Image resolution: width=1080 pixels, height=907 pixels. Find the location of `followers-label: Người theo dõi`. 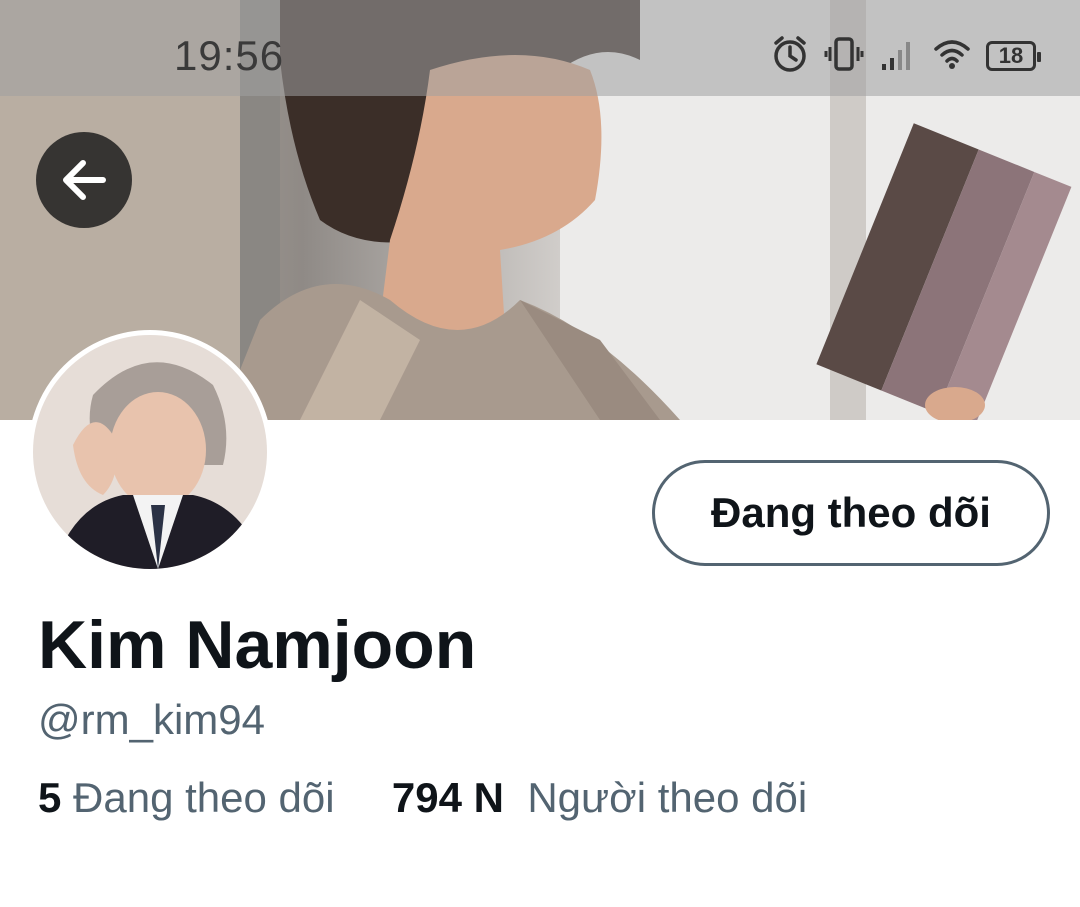

followers-label: Người theo dõi is located at coordinates (667, 797).